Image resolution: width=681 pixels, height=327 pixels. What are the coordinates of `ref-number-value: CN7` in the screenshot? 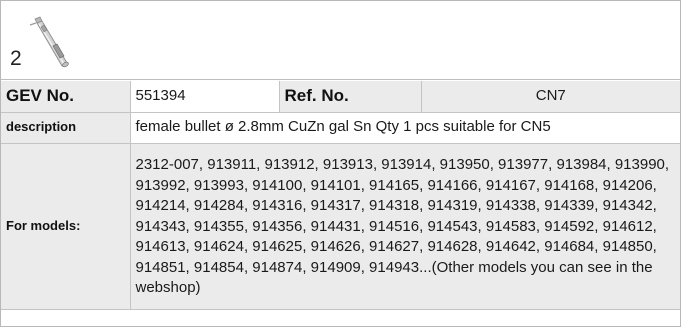 It's located at (550, 97).